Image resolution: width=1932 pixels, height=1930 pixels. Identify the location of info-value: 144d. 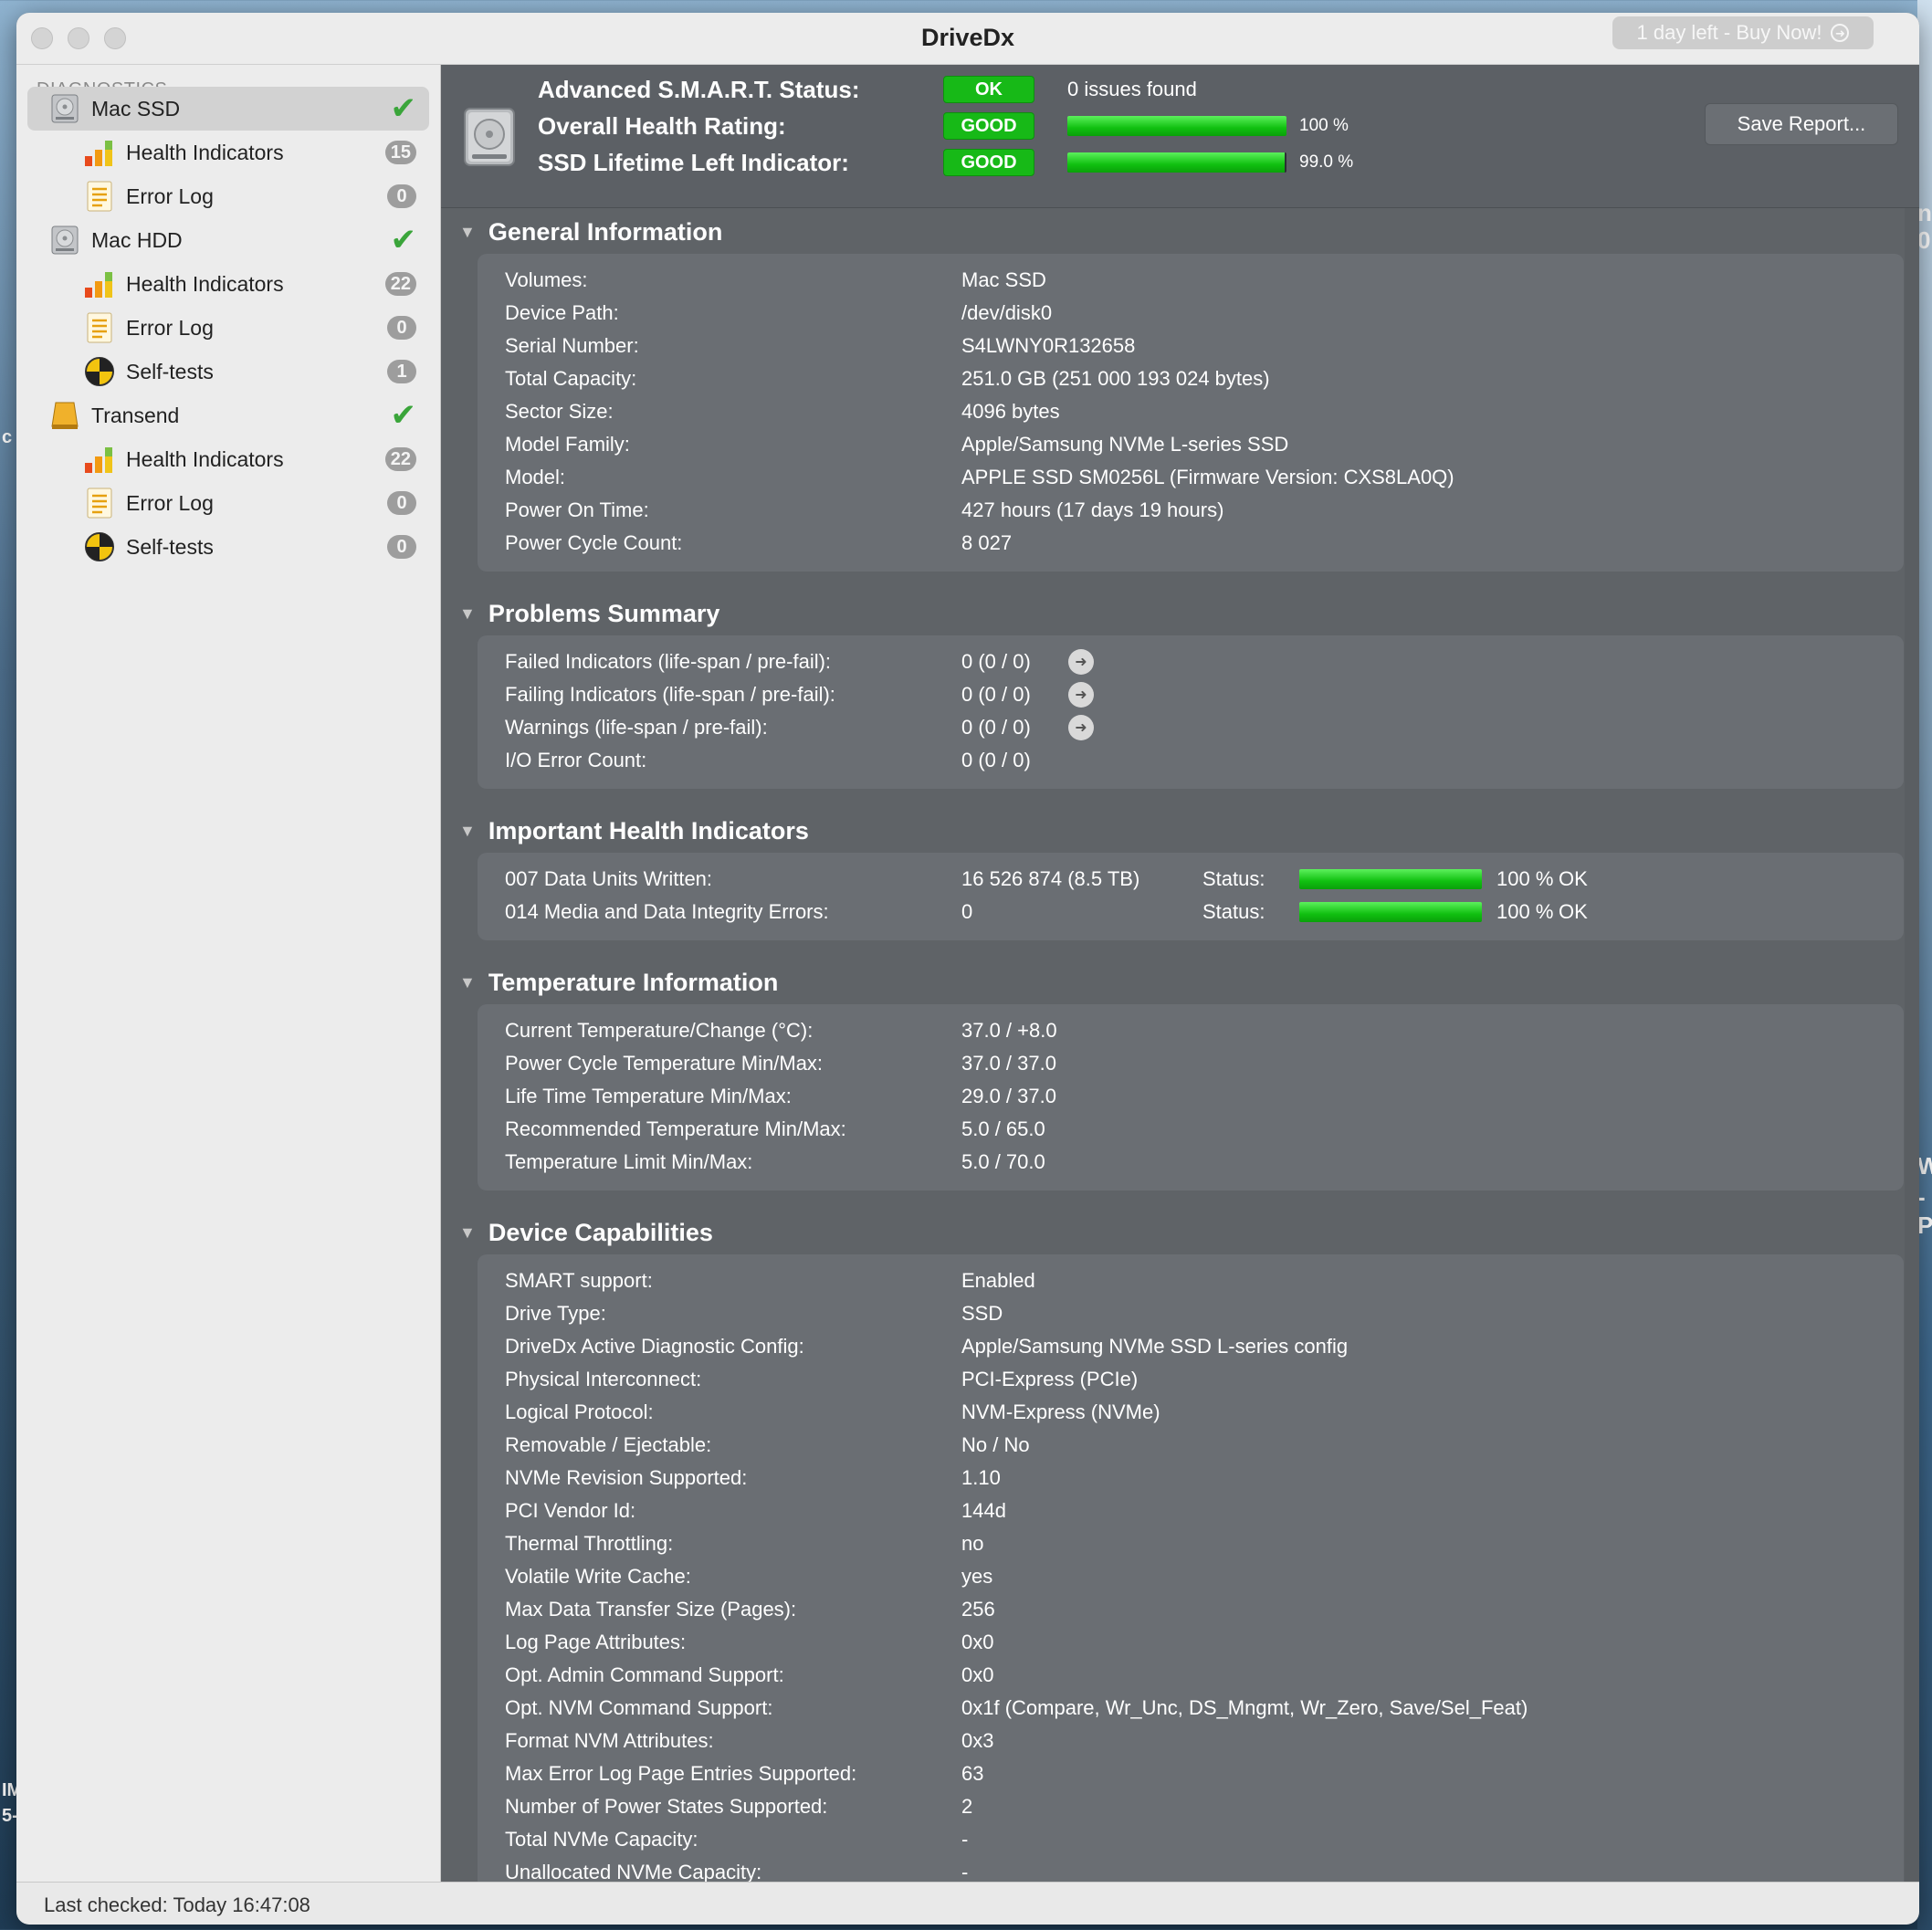
(983, 1510).